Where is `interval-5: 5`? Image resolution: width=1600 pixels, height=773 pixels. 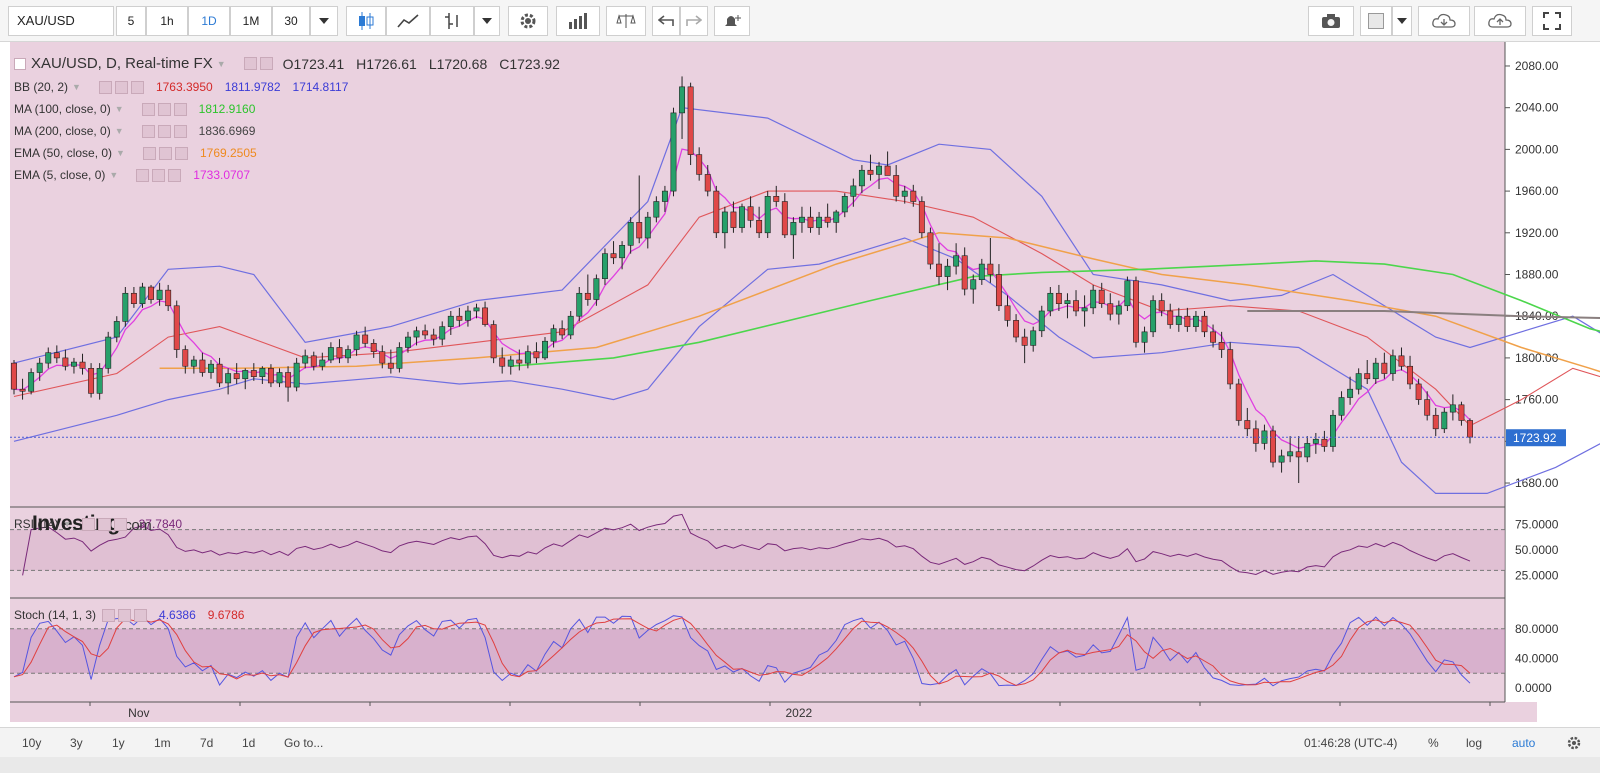 interval-5: 5 is located at coordinates (131, 21).